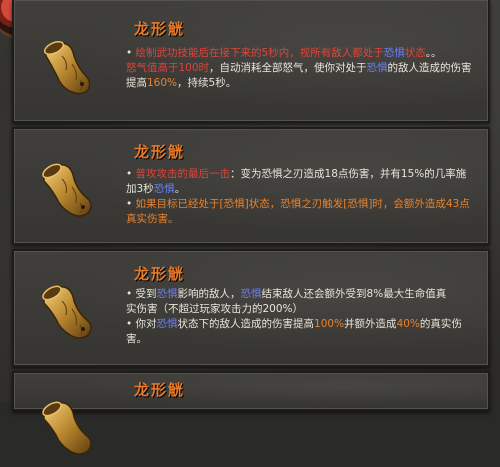 This screenshot has width=500, height=467. Describe the element at coordinates (294, 324) in the screenshot. I see `desc-line: • 你对恐惧状态下的敌人造成的伤害提高100%并额外造成40%的真实伤` at that location.